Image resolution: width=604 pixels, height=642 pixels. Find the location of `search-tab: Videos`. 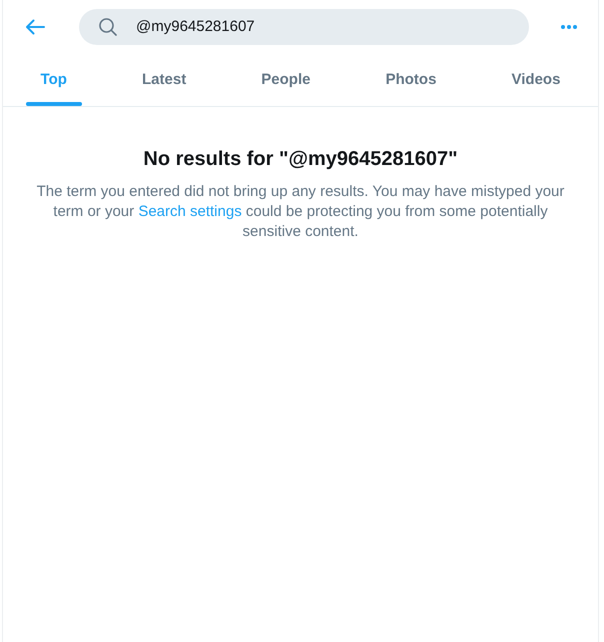

search-tab: Videos is located at coordinates (536, 79).